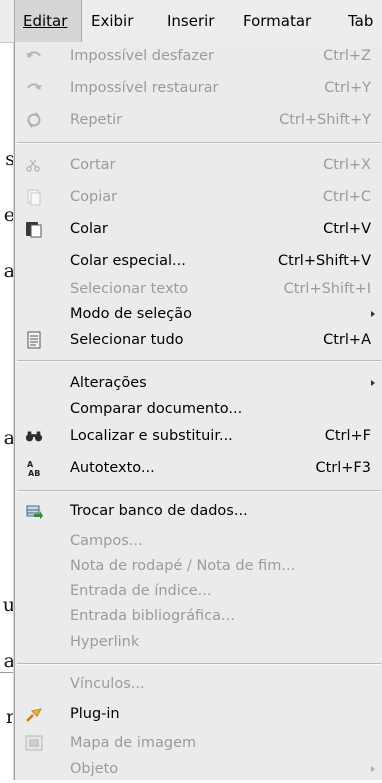 This screenshot has height=783, width=382. Describe the element at coordinates (34, 165) in the screenshot. I see `scissors-icon` at that location.